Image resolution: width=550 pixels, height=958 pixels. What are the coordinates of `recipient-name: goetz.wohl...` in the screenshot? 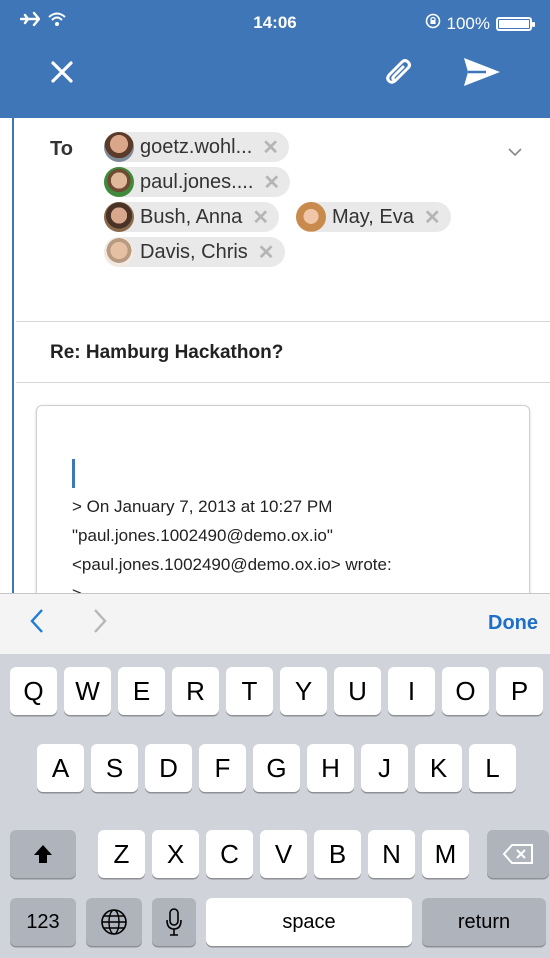 It's located at (196, 146).